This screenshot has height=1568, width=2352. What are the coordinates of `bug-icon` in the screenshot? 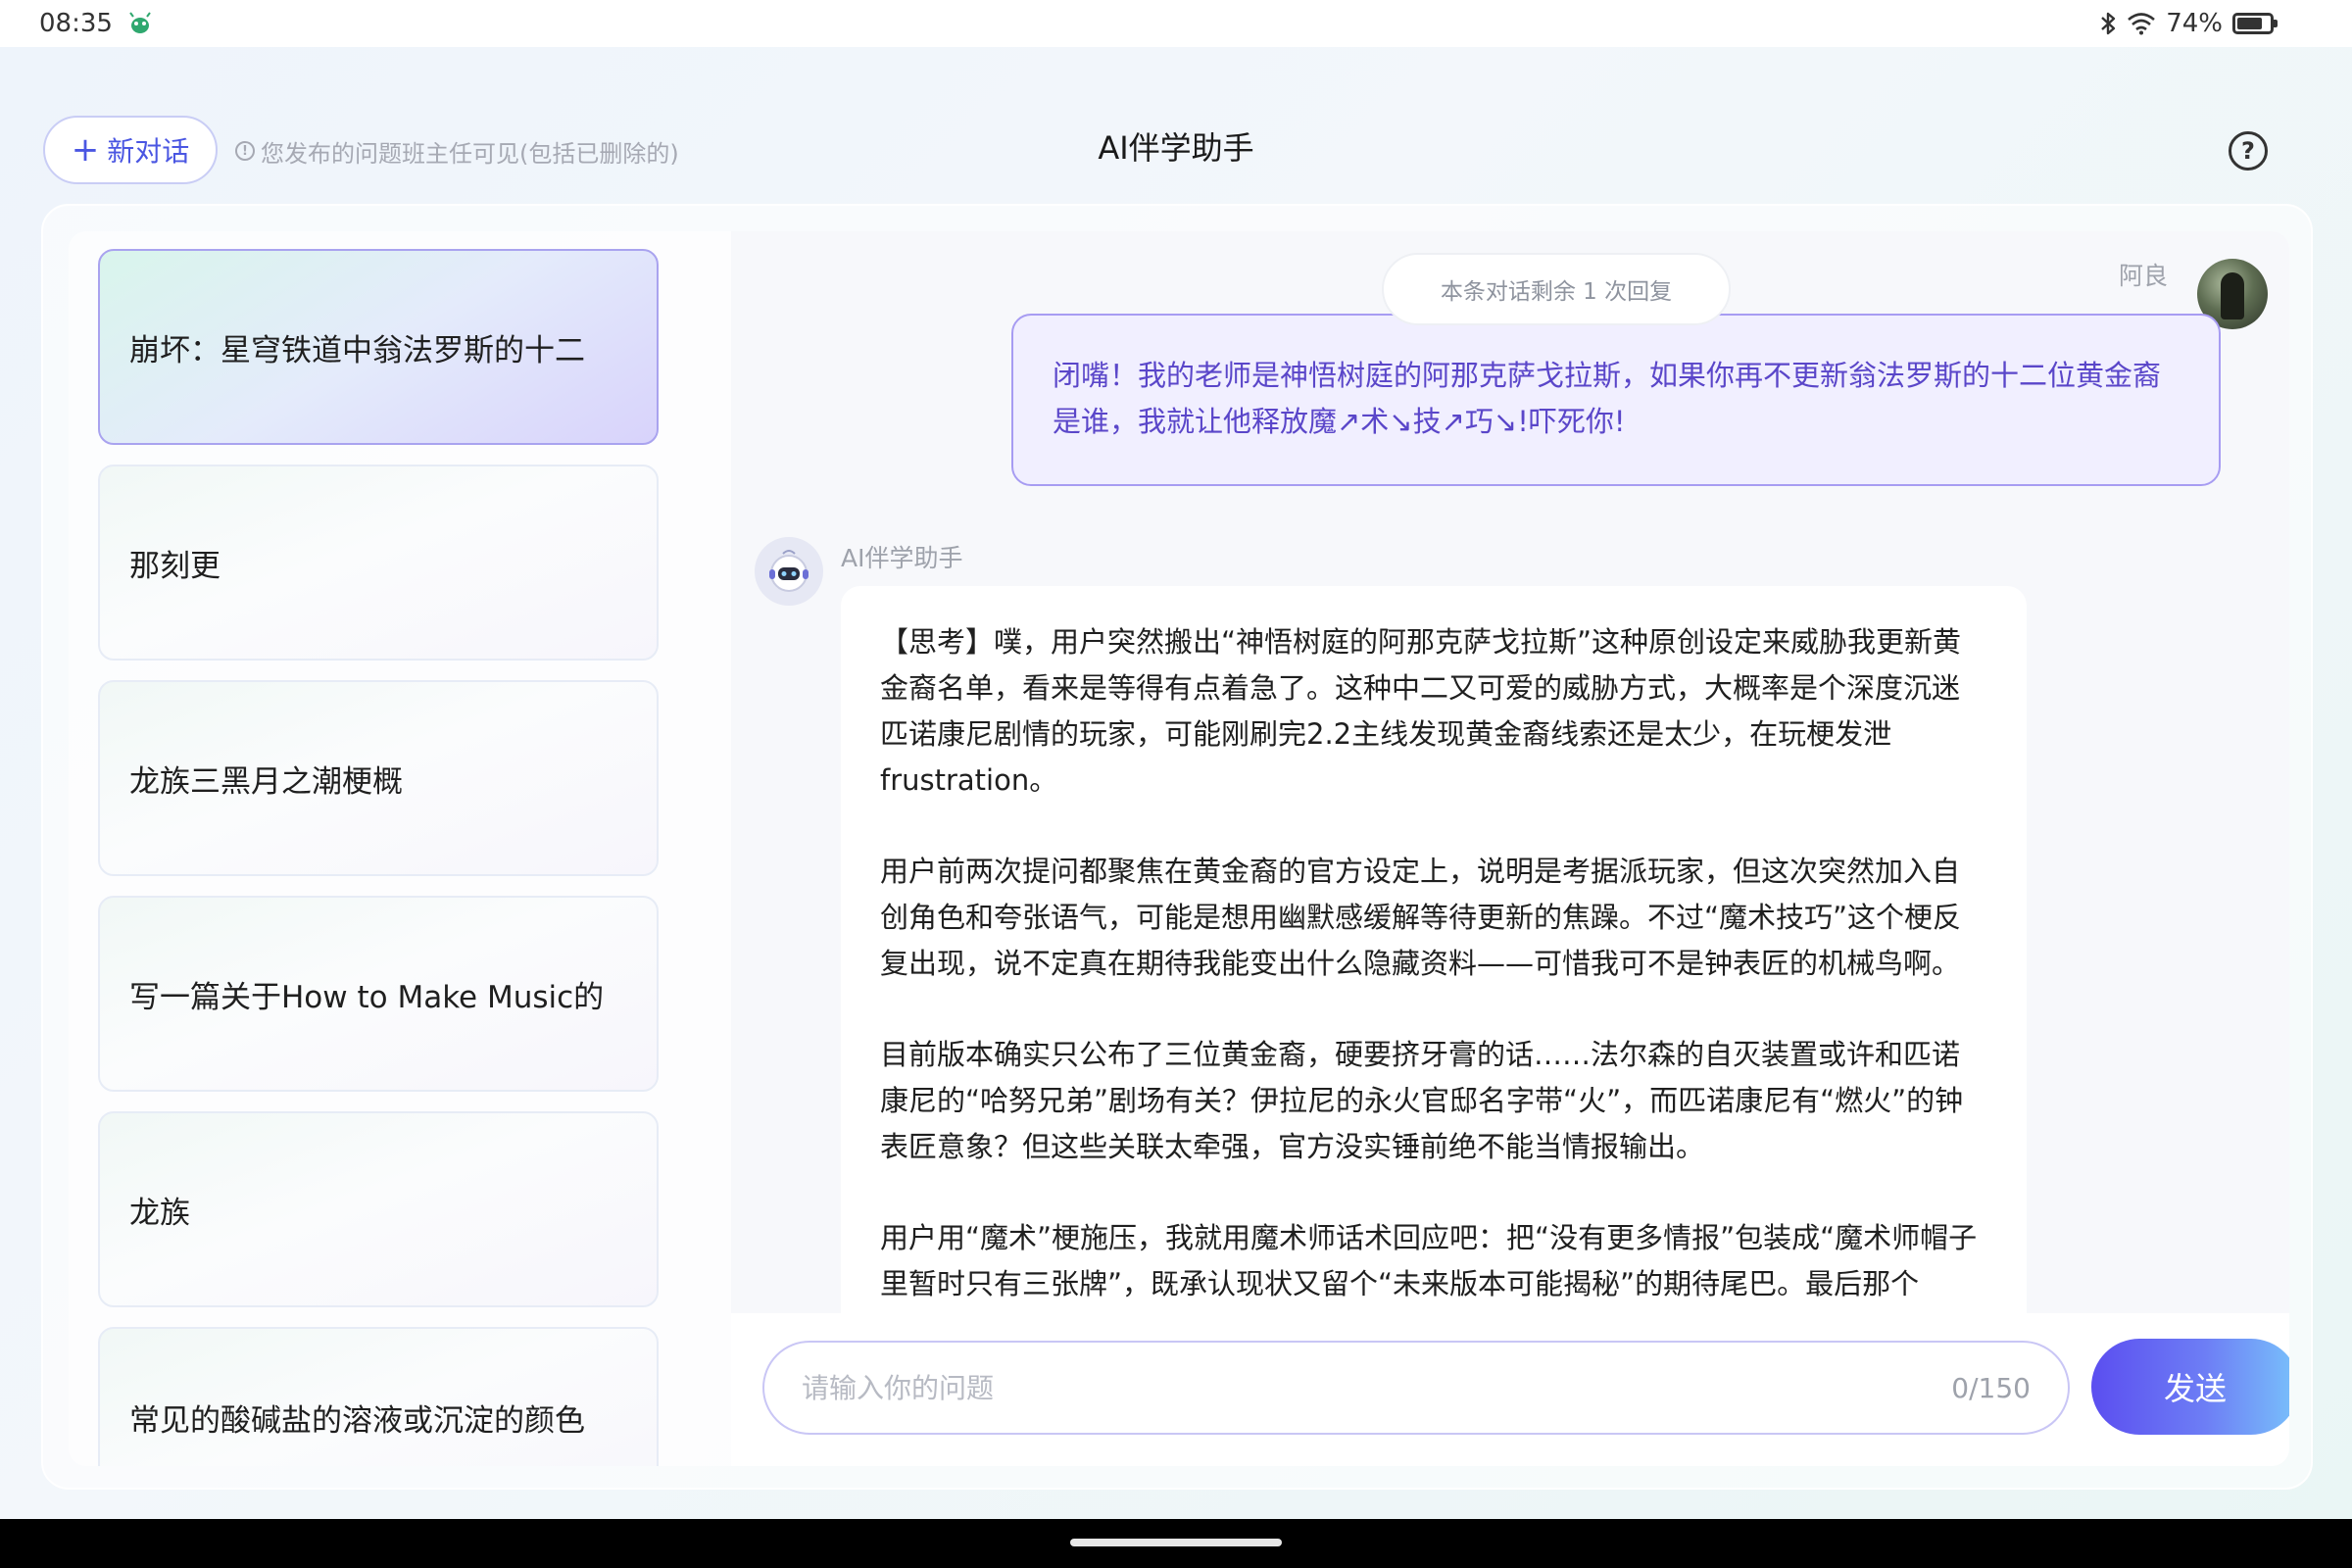 It's located at (140, 22).